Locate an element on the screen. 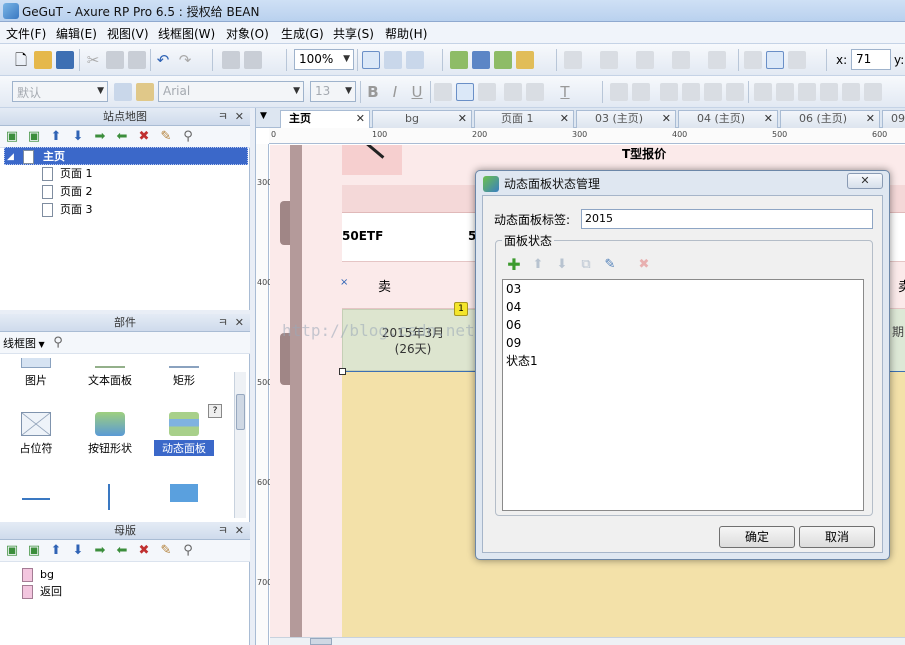  bring-front-icon is located at coordinates (669, 92).